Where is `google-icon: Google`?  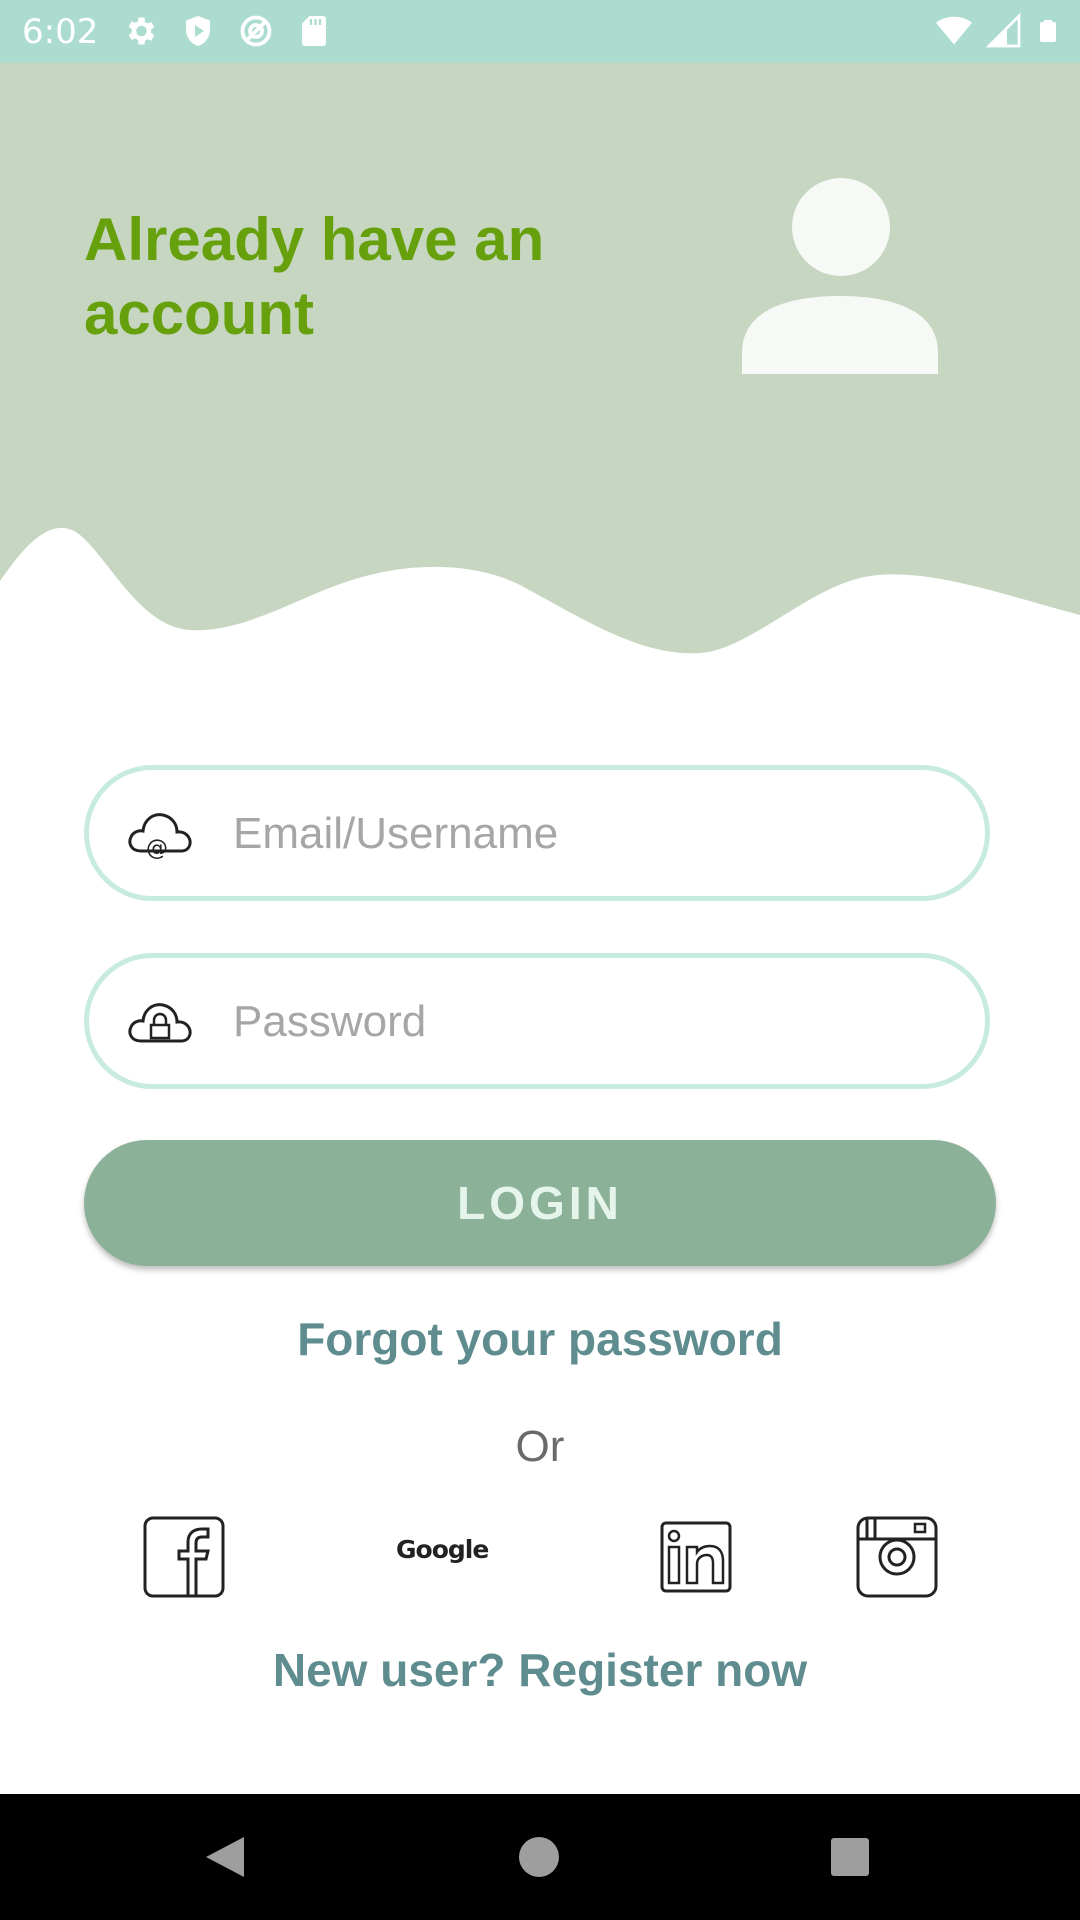
google-icon: Google is located at coordinates (442, 1557).